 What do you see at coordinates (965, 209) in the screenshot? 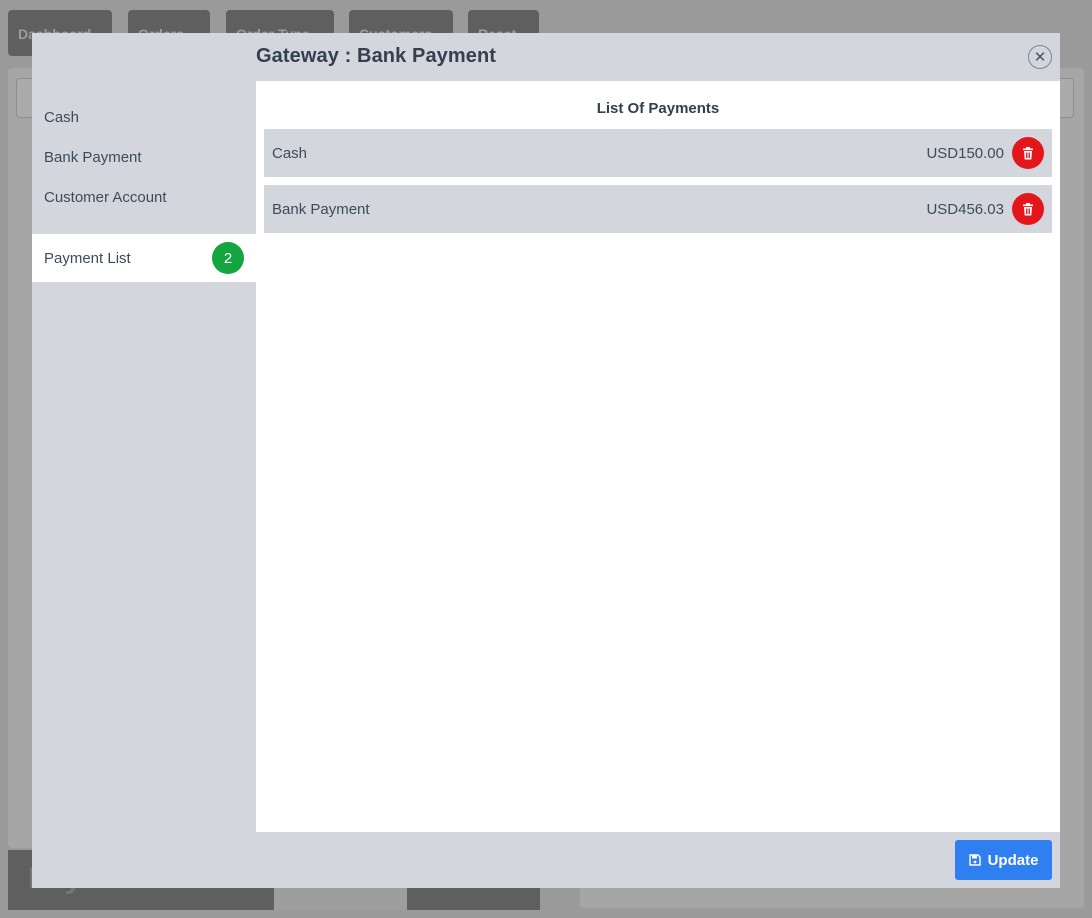
I see `payment-amount: USD456.03` at bounding box center [965, 209].